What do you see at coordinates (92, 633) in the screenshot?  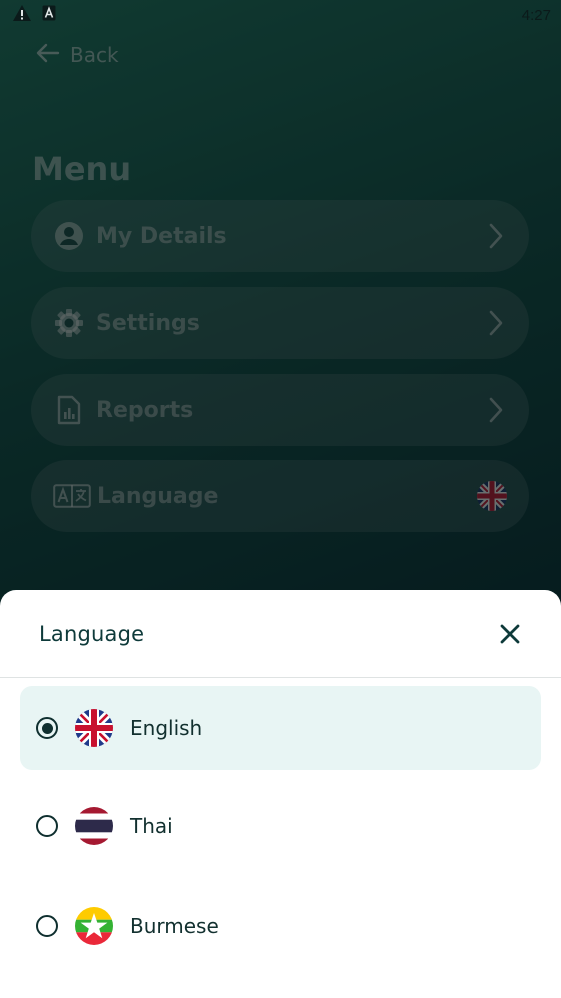 I see `sheet-title: Language` at bounding box center [92, 633].